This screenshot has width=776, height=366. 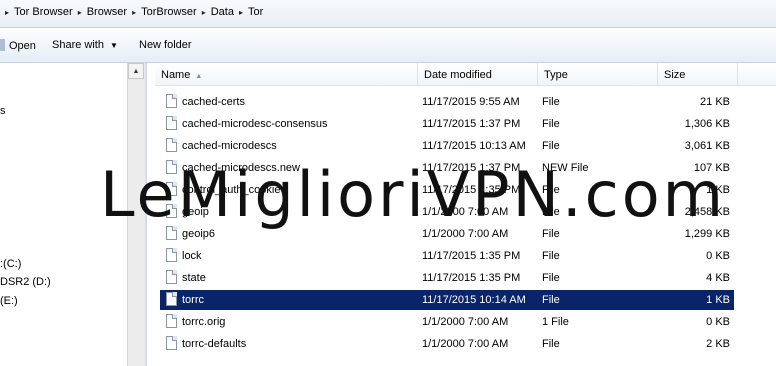 What do you see at coordinates (474, 146) in the screenshot?
I see `file-date-modified: 11/17/2015 10:13 AM` at bounding box center [474, 146].